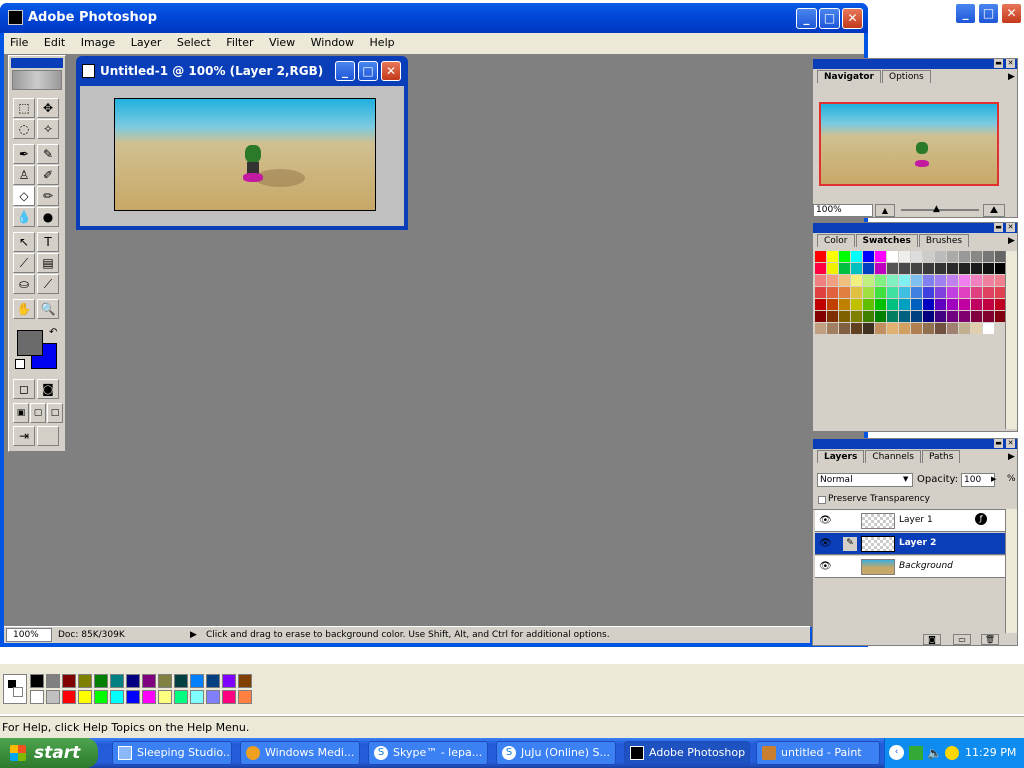 The width and height of the screenshot is (1024, 768). Describe the element at coordinates (29, 635) in the screenshot. I see `zoom-field: 100%` at that location.